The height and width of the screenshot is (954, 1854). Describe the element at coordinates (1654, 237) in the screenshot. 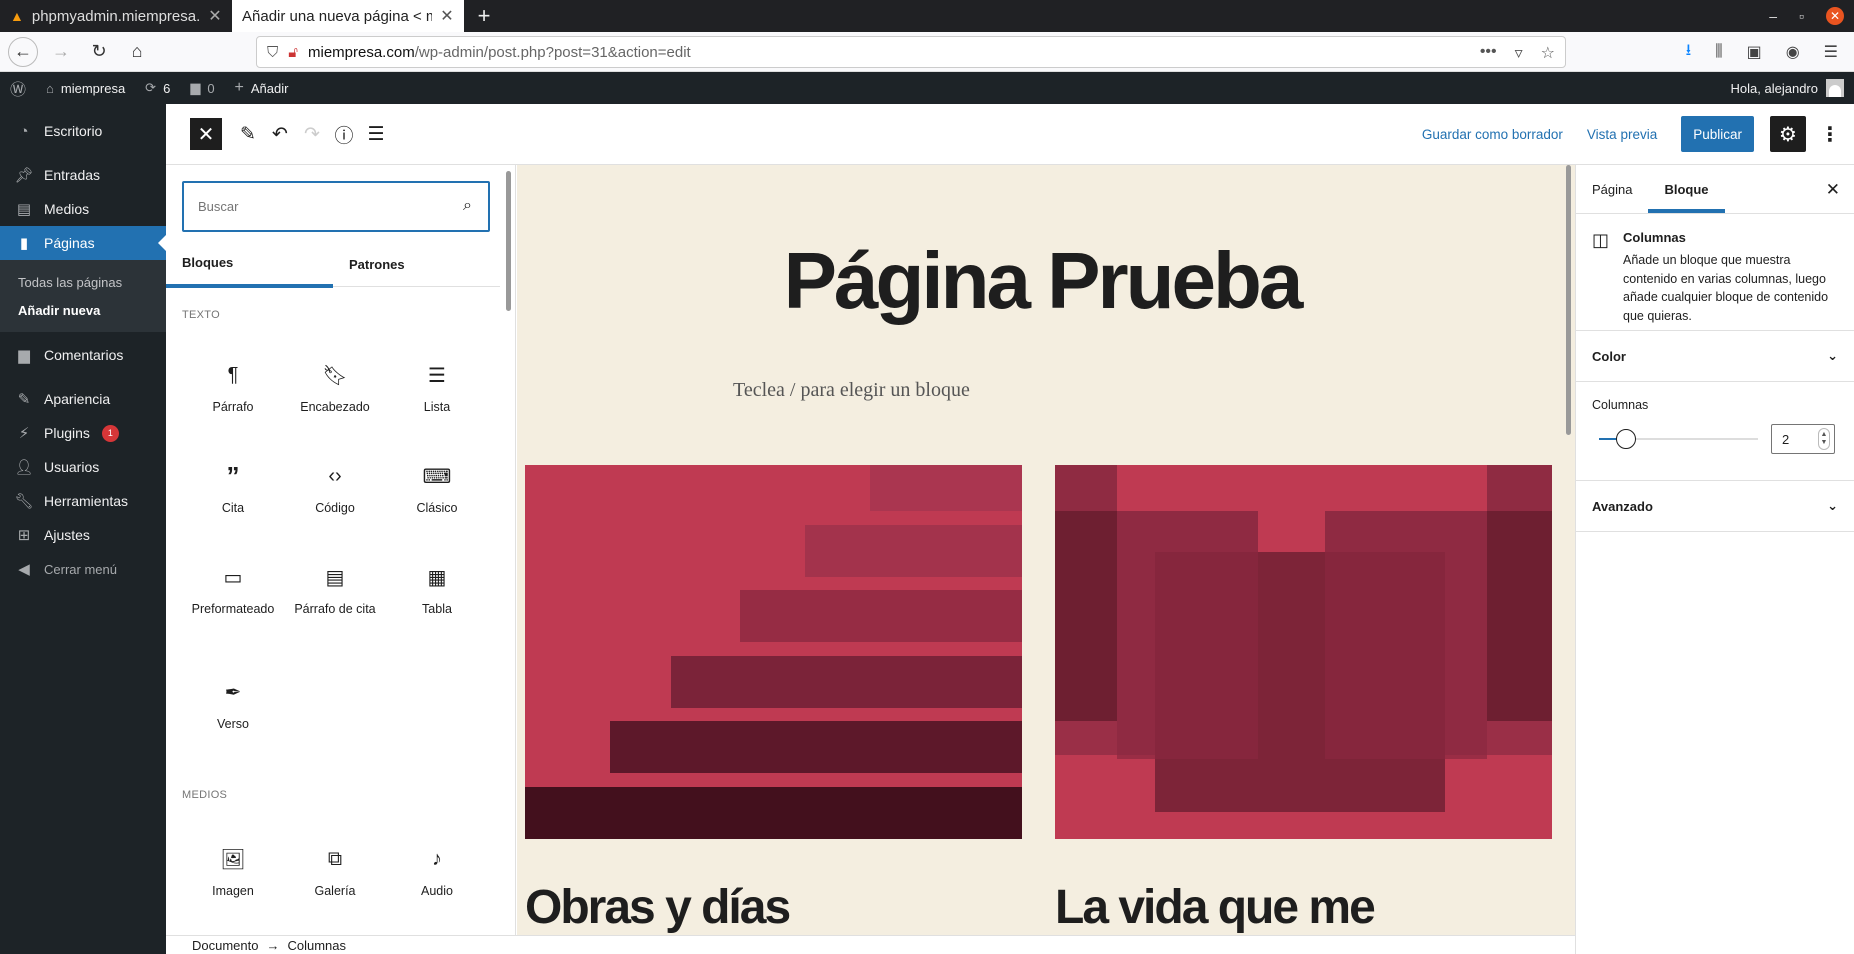

I see `block-card-title: Columnas` at that location.